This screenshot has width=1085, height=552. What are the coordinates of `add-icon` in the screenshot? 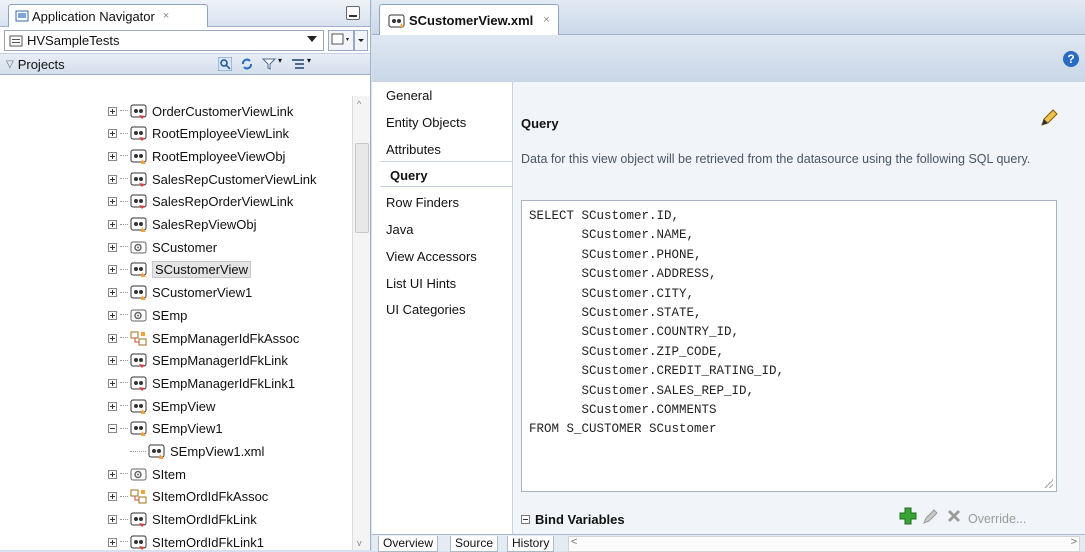 It's located at (908, 517).